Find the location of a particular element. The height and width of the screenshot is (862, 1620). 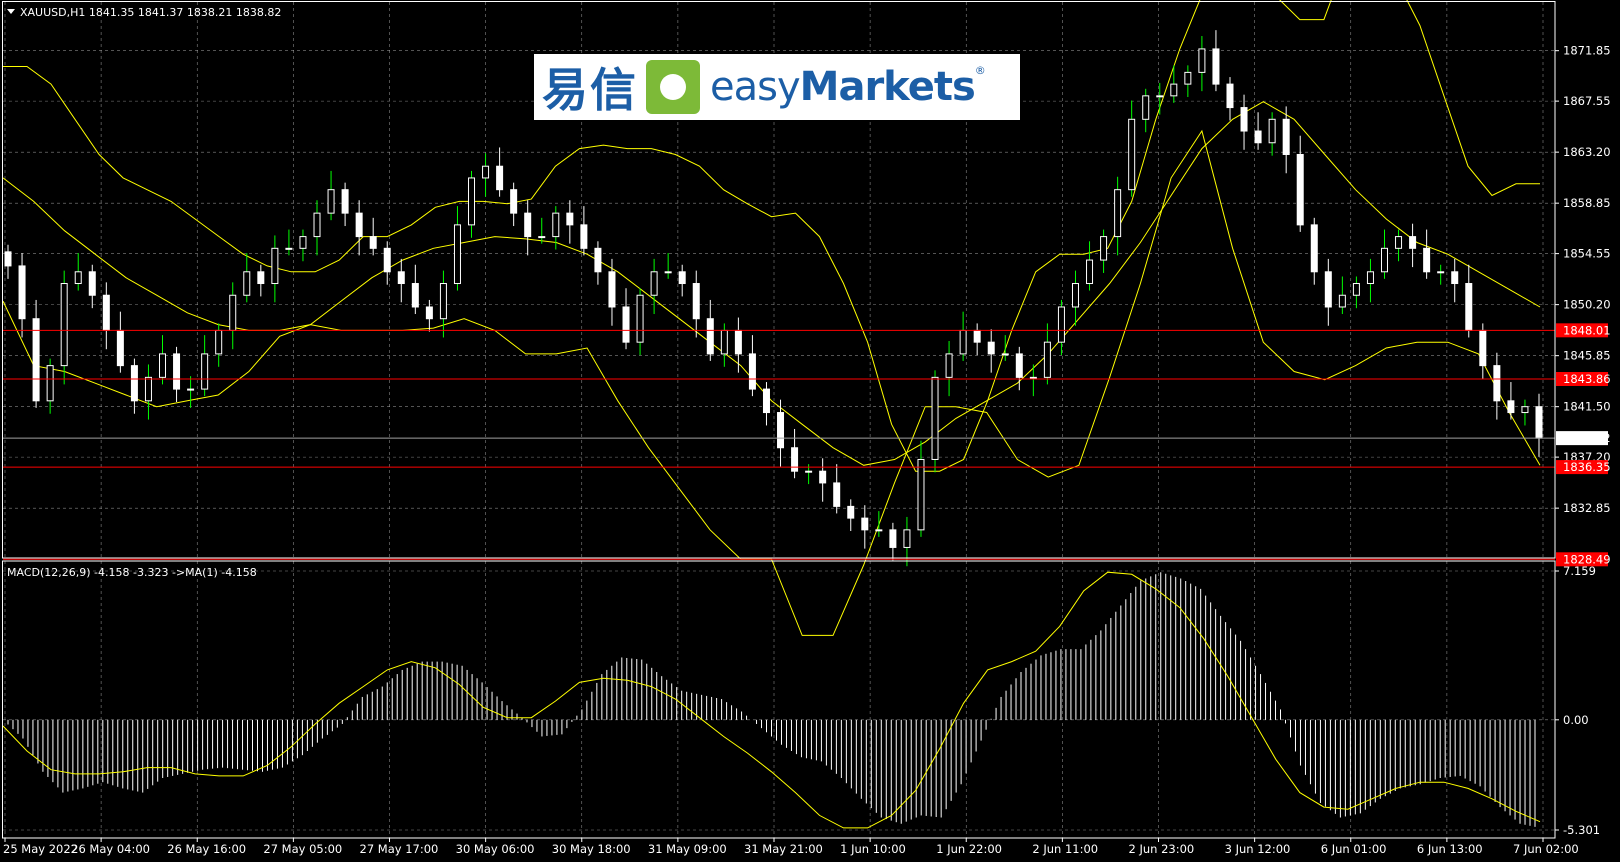

macd-axis: 7.159 0.00 -5.301 is located at coordinates (1577, 700).